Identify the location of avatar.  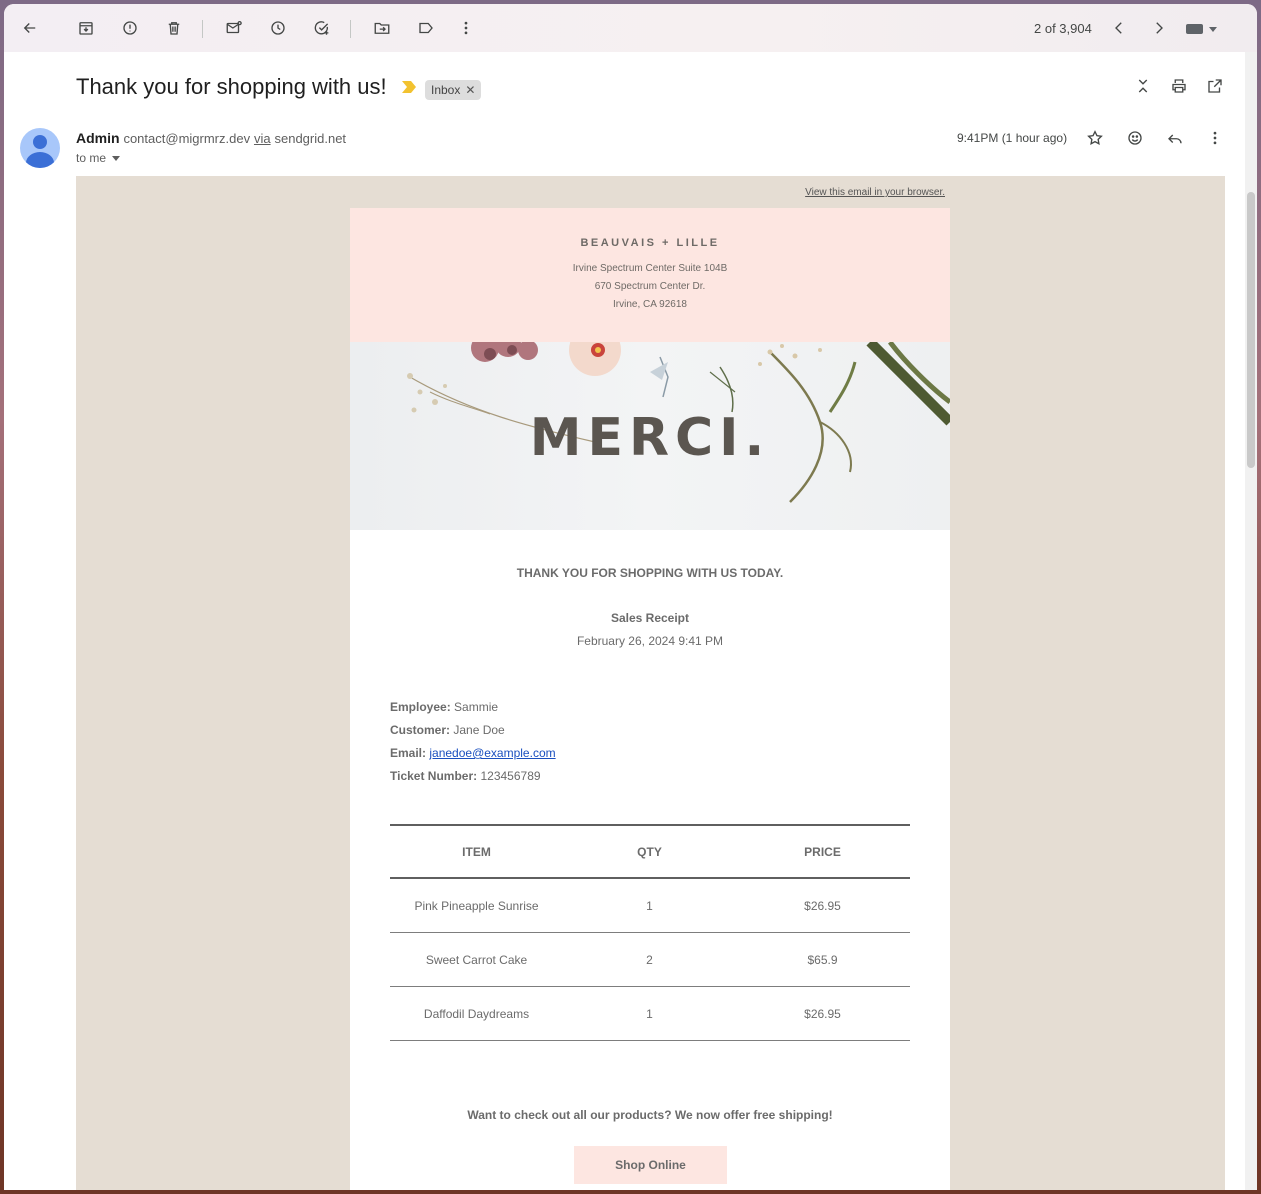
(40, 148).